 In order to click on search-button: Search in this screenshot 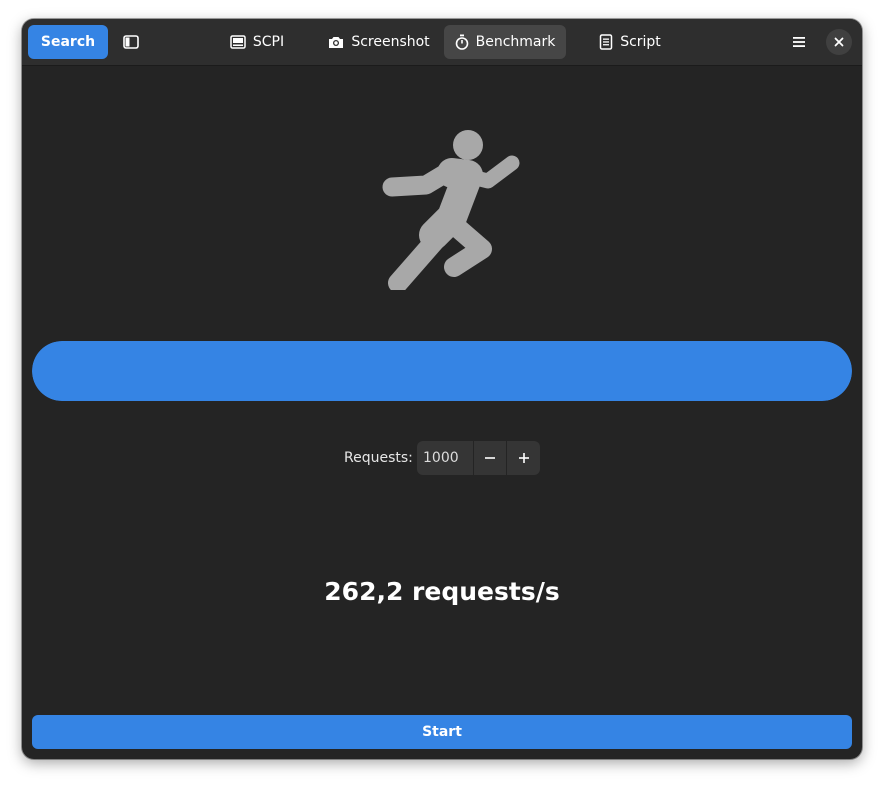, I will do `click(68, 42)`.